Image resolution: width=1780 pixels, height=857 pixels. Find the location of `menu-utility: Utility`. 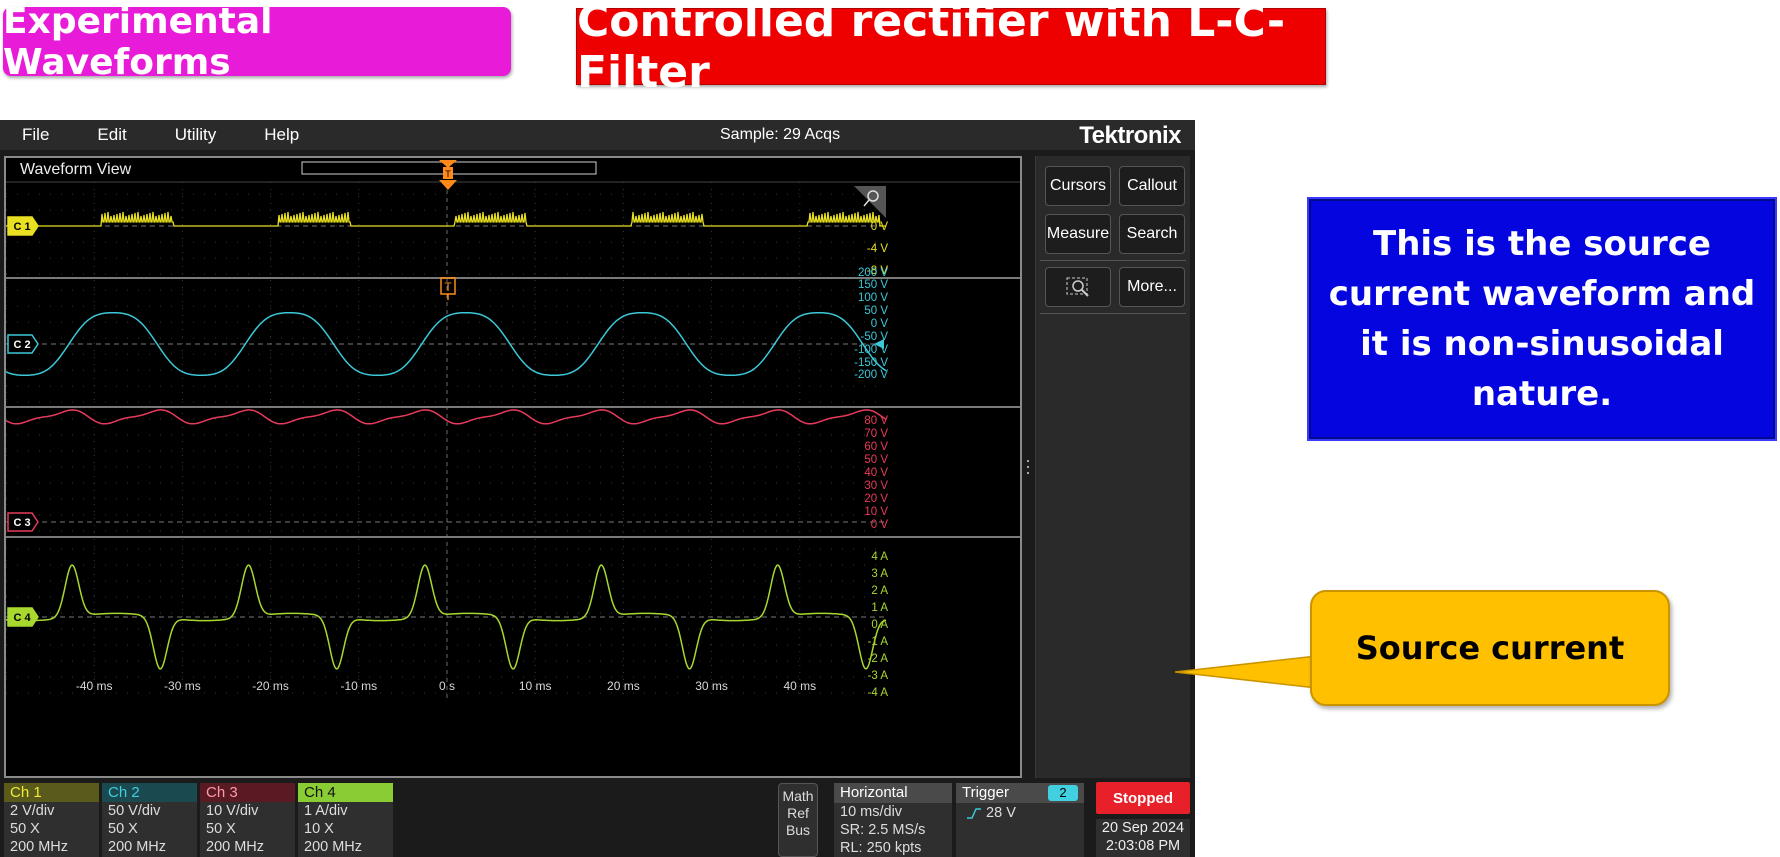

menu-utility: Utility is located at coordinates (196, 135).